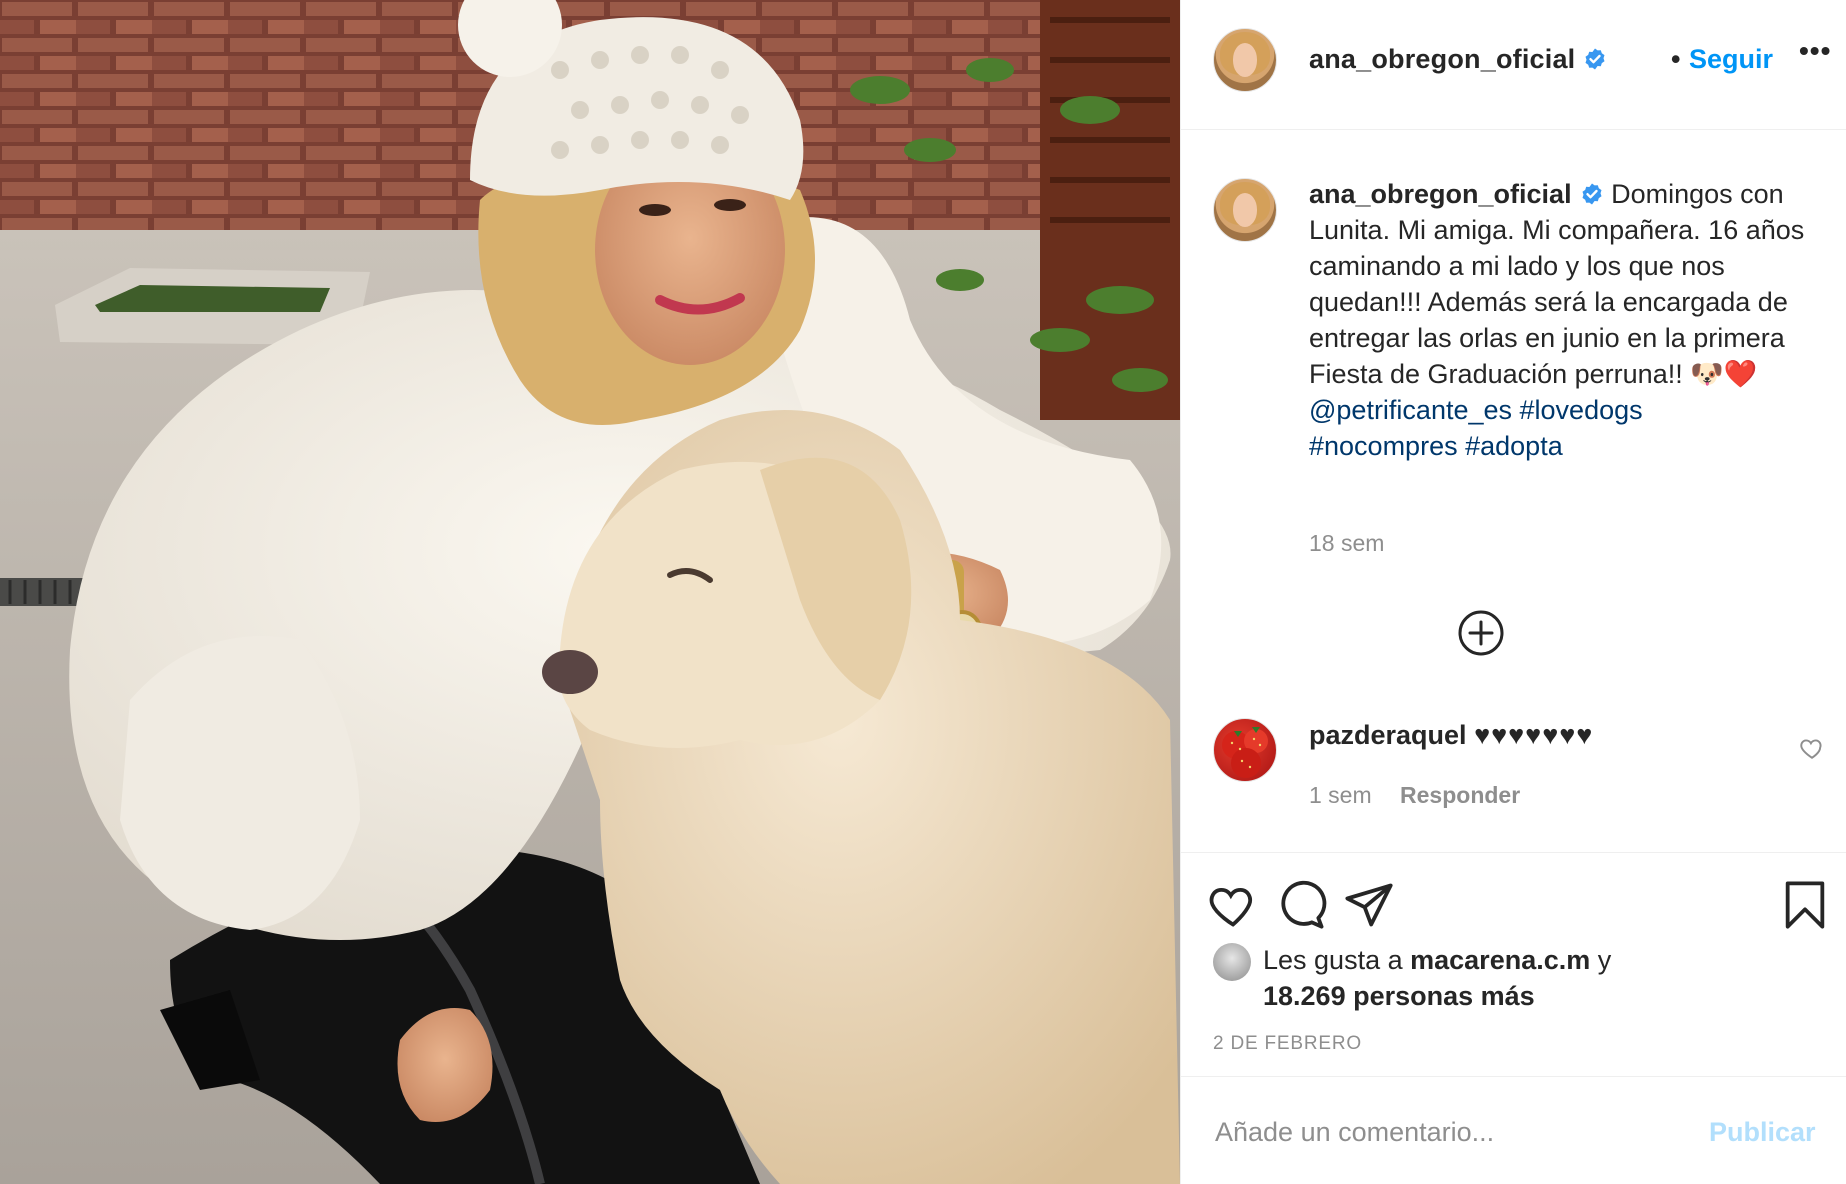 This screenshot has height=1184, width=1846. I want to click on comment-line: pazderaquel ♥♥♥♥♥♥♥, so click(1451, 735).